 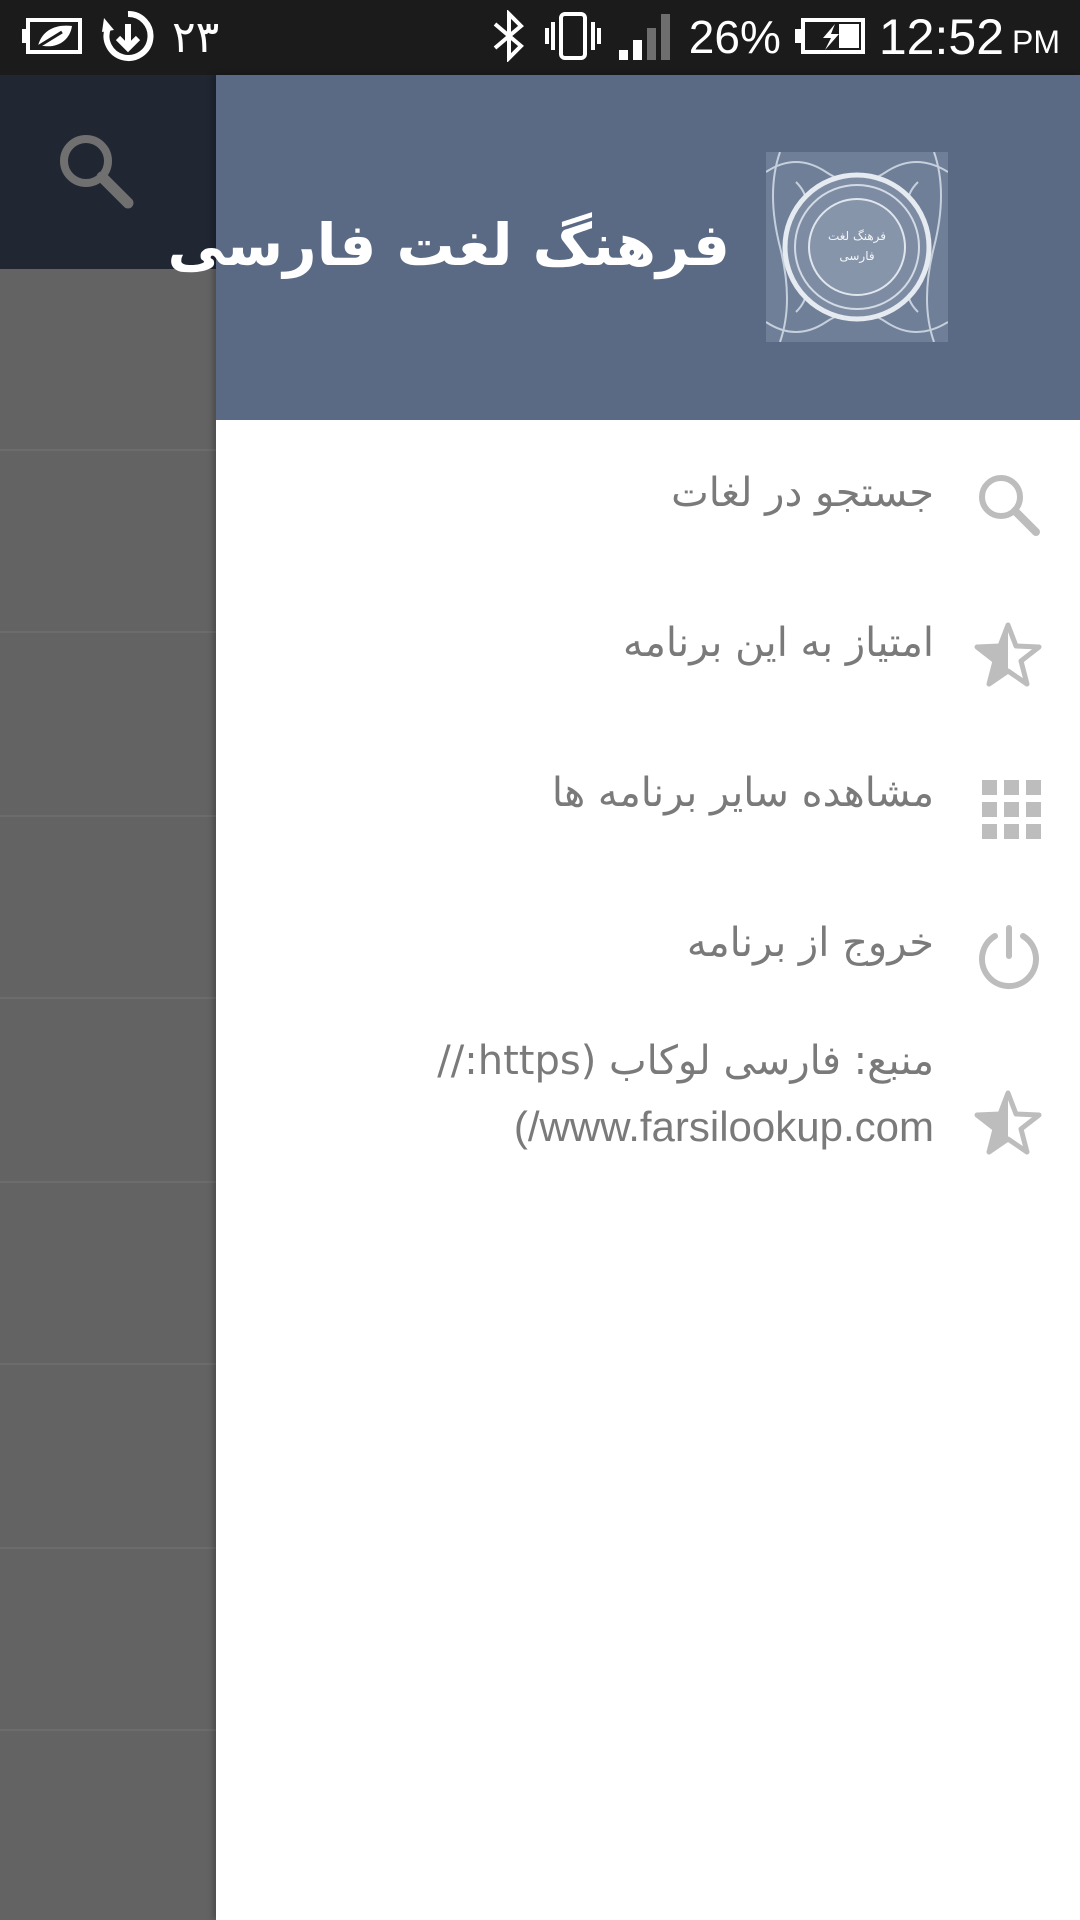 I want to click on clock-ampm: PM, so click(x=1036, y=42).